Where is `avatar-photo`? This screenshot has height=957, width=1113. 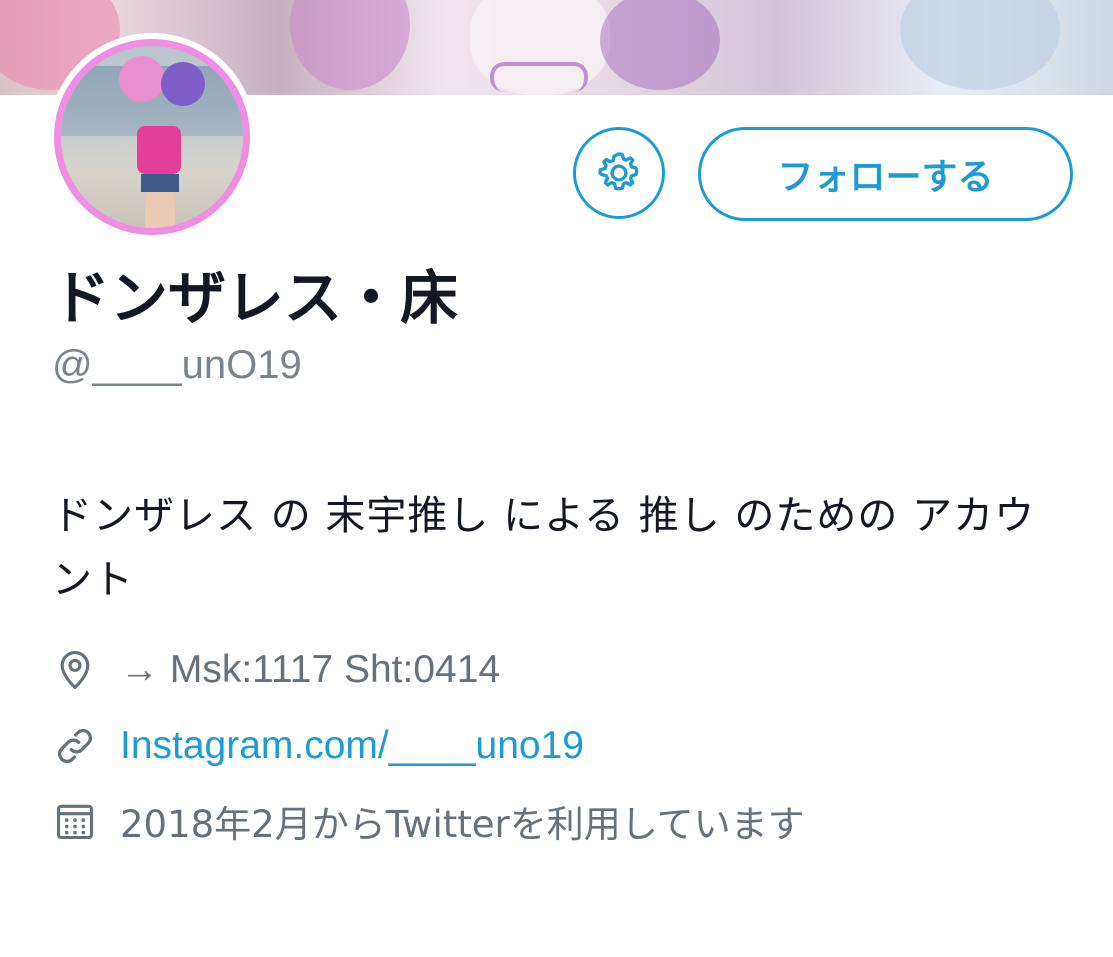
avatar-photo is located at coordinates (152, 137).